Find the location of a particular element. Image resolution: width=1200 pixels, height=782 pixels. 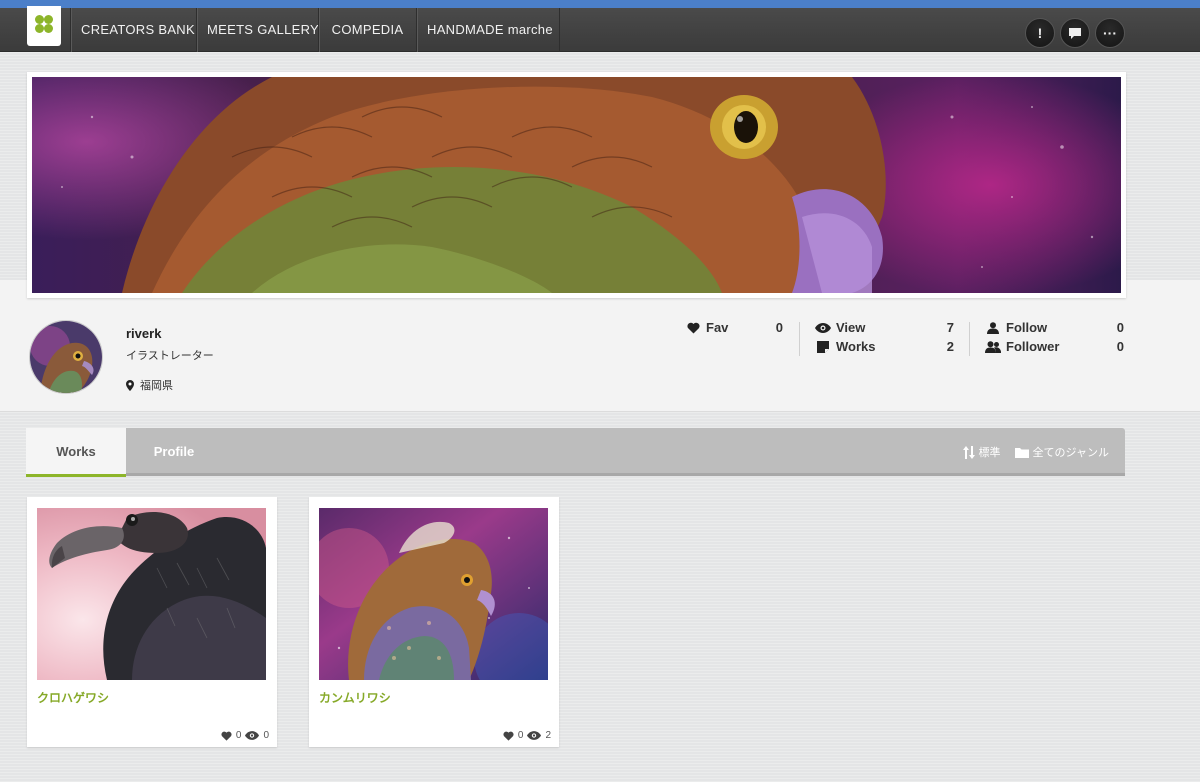

stat-works: Works is located at coordinates (845, 346).